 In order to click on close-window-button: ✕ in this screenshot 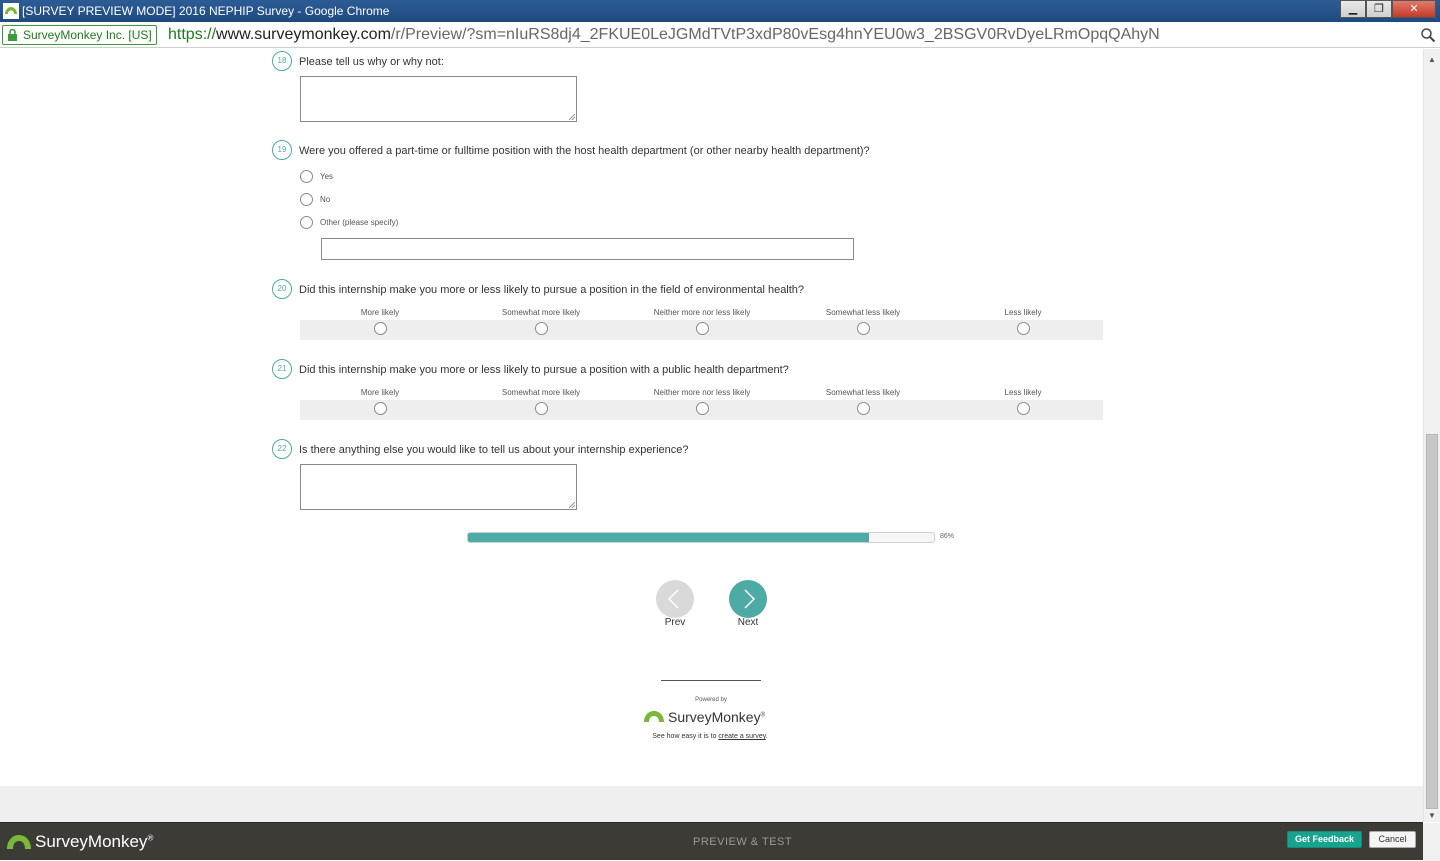, I will do `click(1414, 9)`.